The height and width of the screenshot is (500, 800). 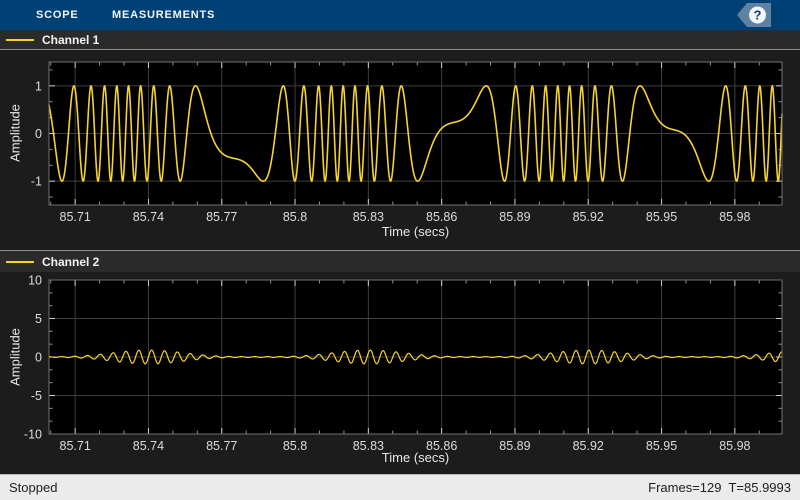 What do you see at coordinates (415, 231) in the screenshot?
I see `channel1-x-axis-label: Time (secs)` at bounding box center [415, 231].